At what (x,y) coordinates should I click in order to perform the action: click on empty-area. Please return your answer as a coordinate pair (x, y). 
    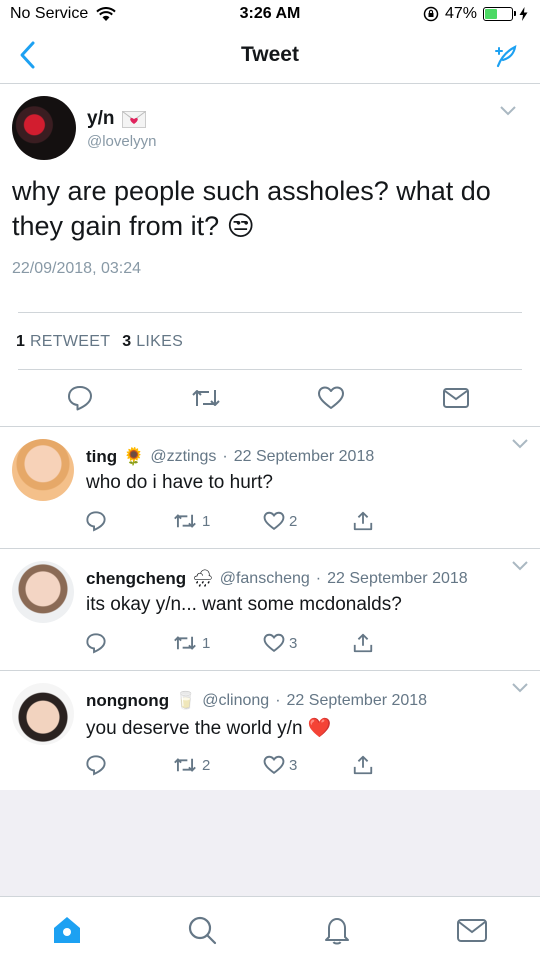
    Looking at the image, I should click on (270, 843).